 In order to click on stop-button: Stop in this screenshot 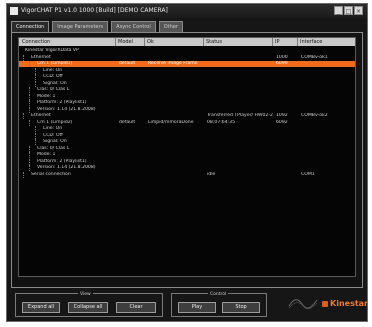, I will do `click(241, 307)`.